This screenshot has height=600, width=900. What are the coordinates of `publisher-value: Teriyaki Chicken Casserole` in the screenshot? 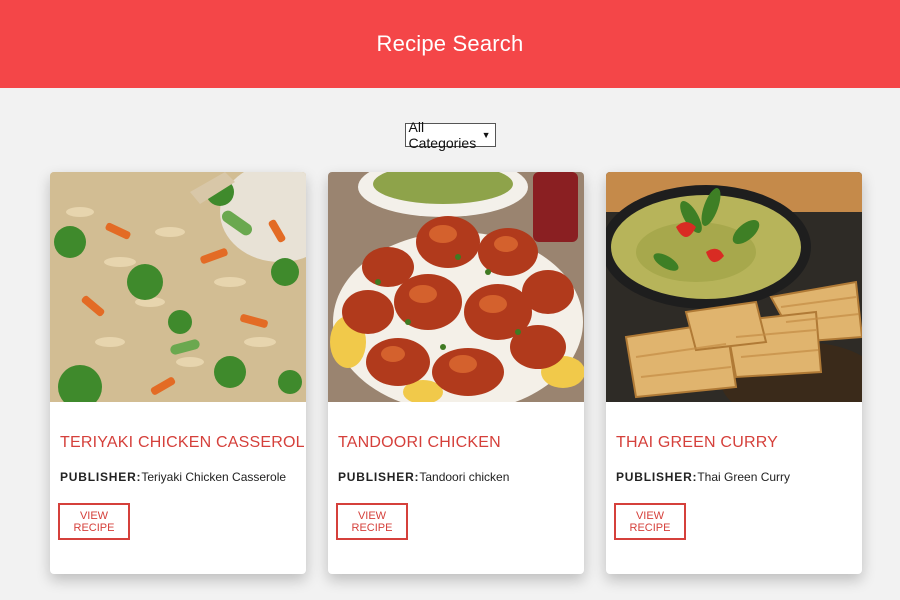 It's located at (214, 477).